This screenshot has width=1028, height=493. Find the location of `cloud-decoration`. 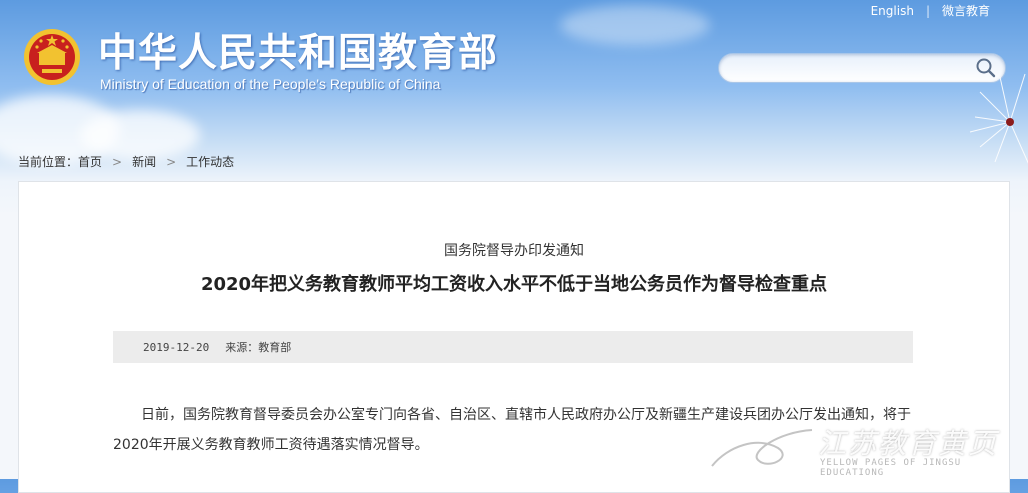

cloud-decoration is located at coordinates (635, 25).